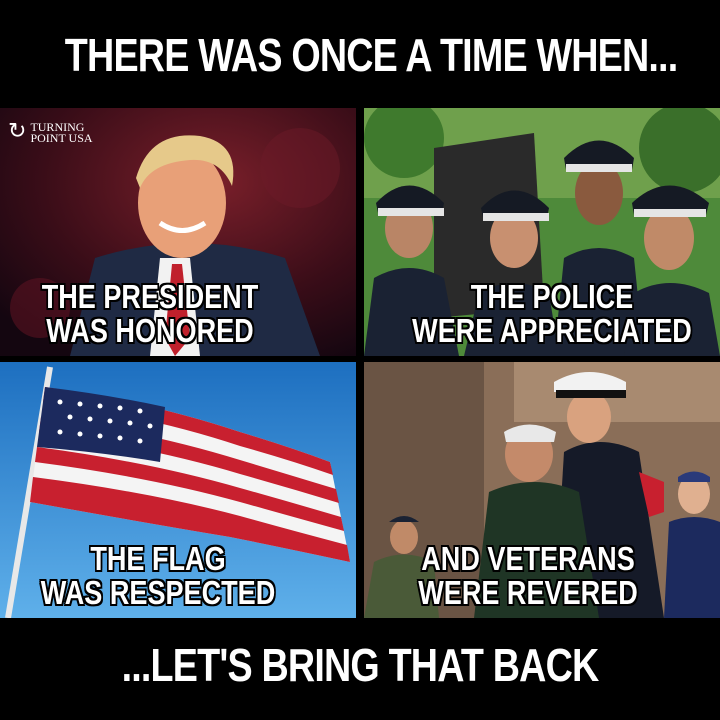 Image resolution: width=720 pixels, height=720 pixels. What do you see at coordinates (17, 130) in the screenshot?
I see `turning-arrow-icon: ↻` at bounding box center [17, 130].